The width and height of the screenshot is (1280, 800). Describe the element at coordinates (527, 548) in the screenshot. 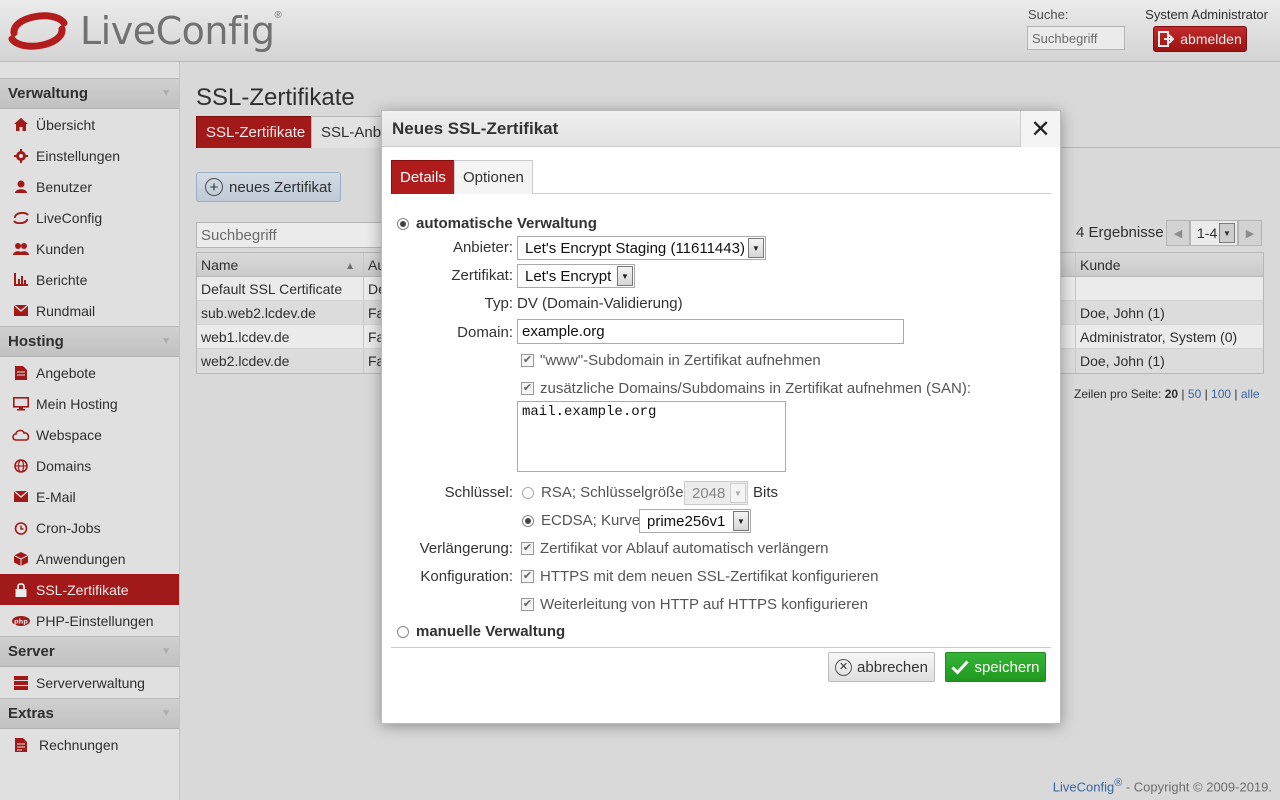

I see `auto-renew-checkbox: ✔` at that location.